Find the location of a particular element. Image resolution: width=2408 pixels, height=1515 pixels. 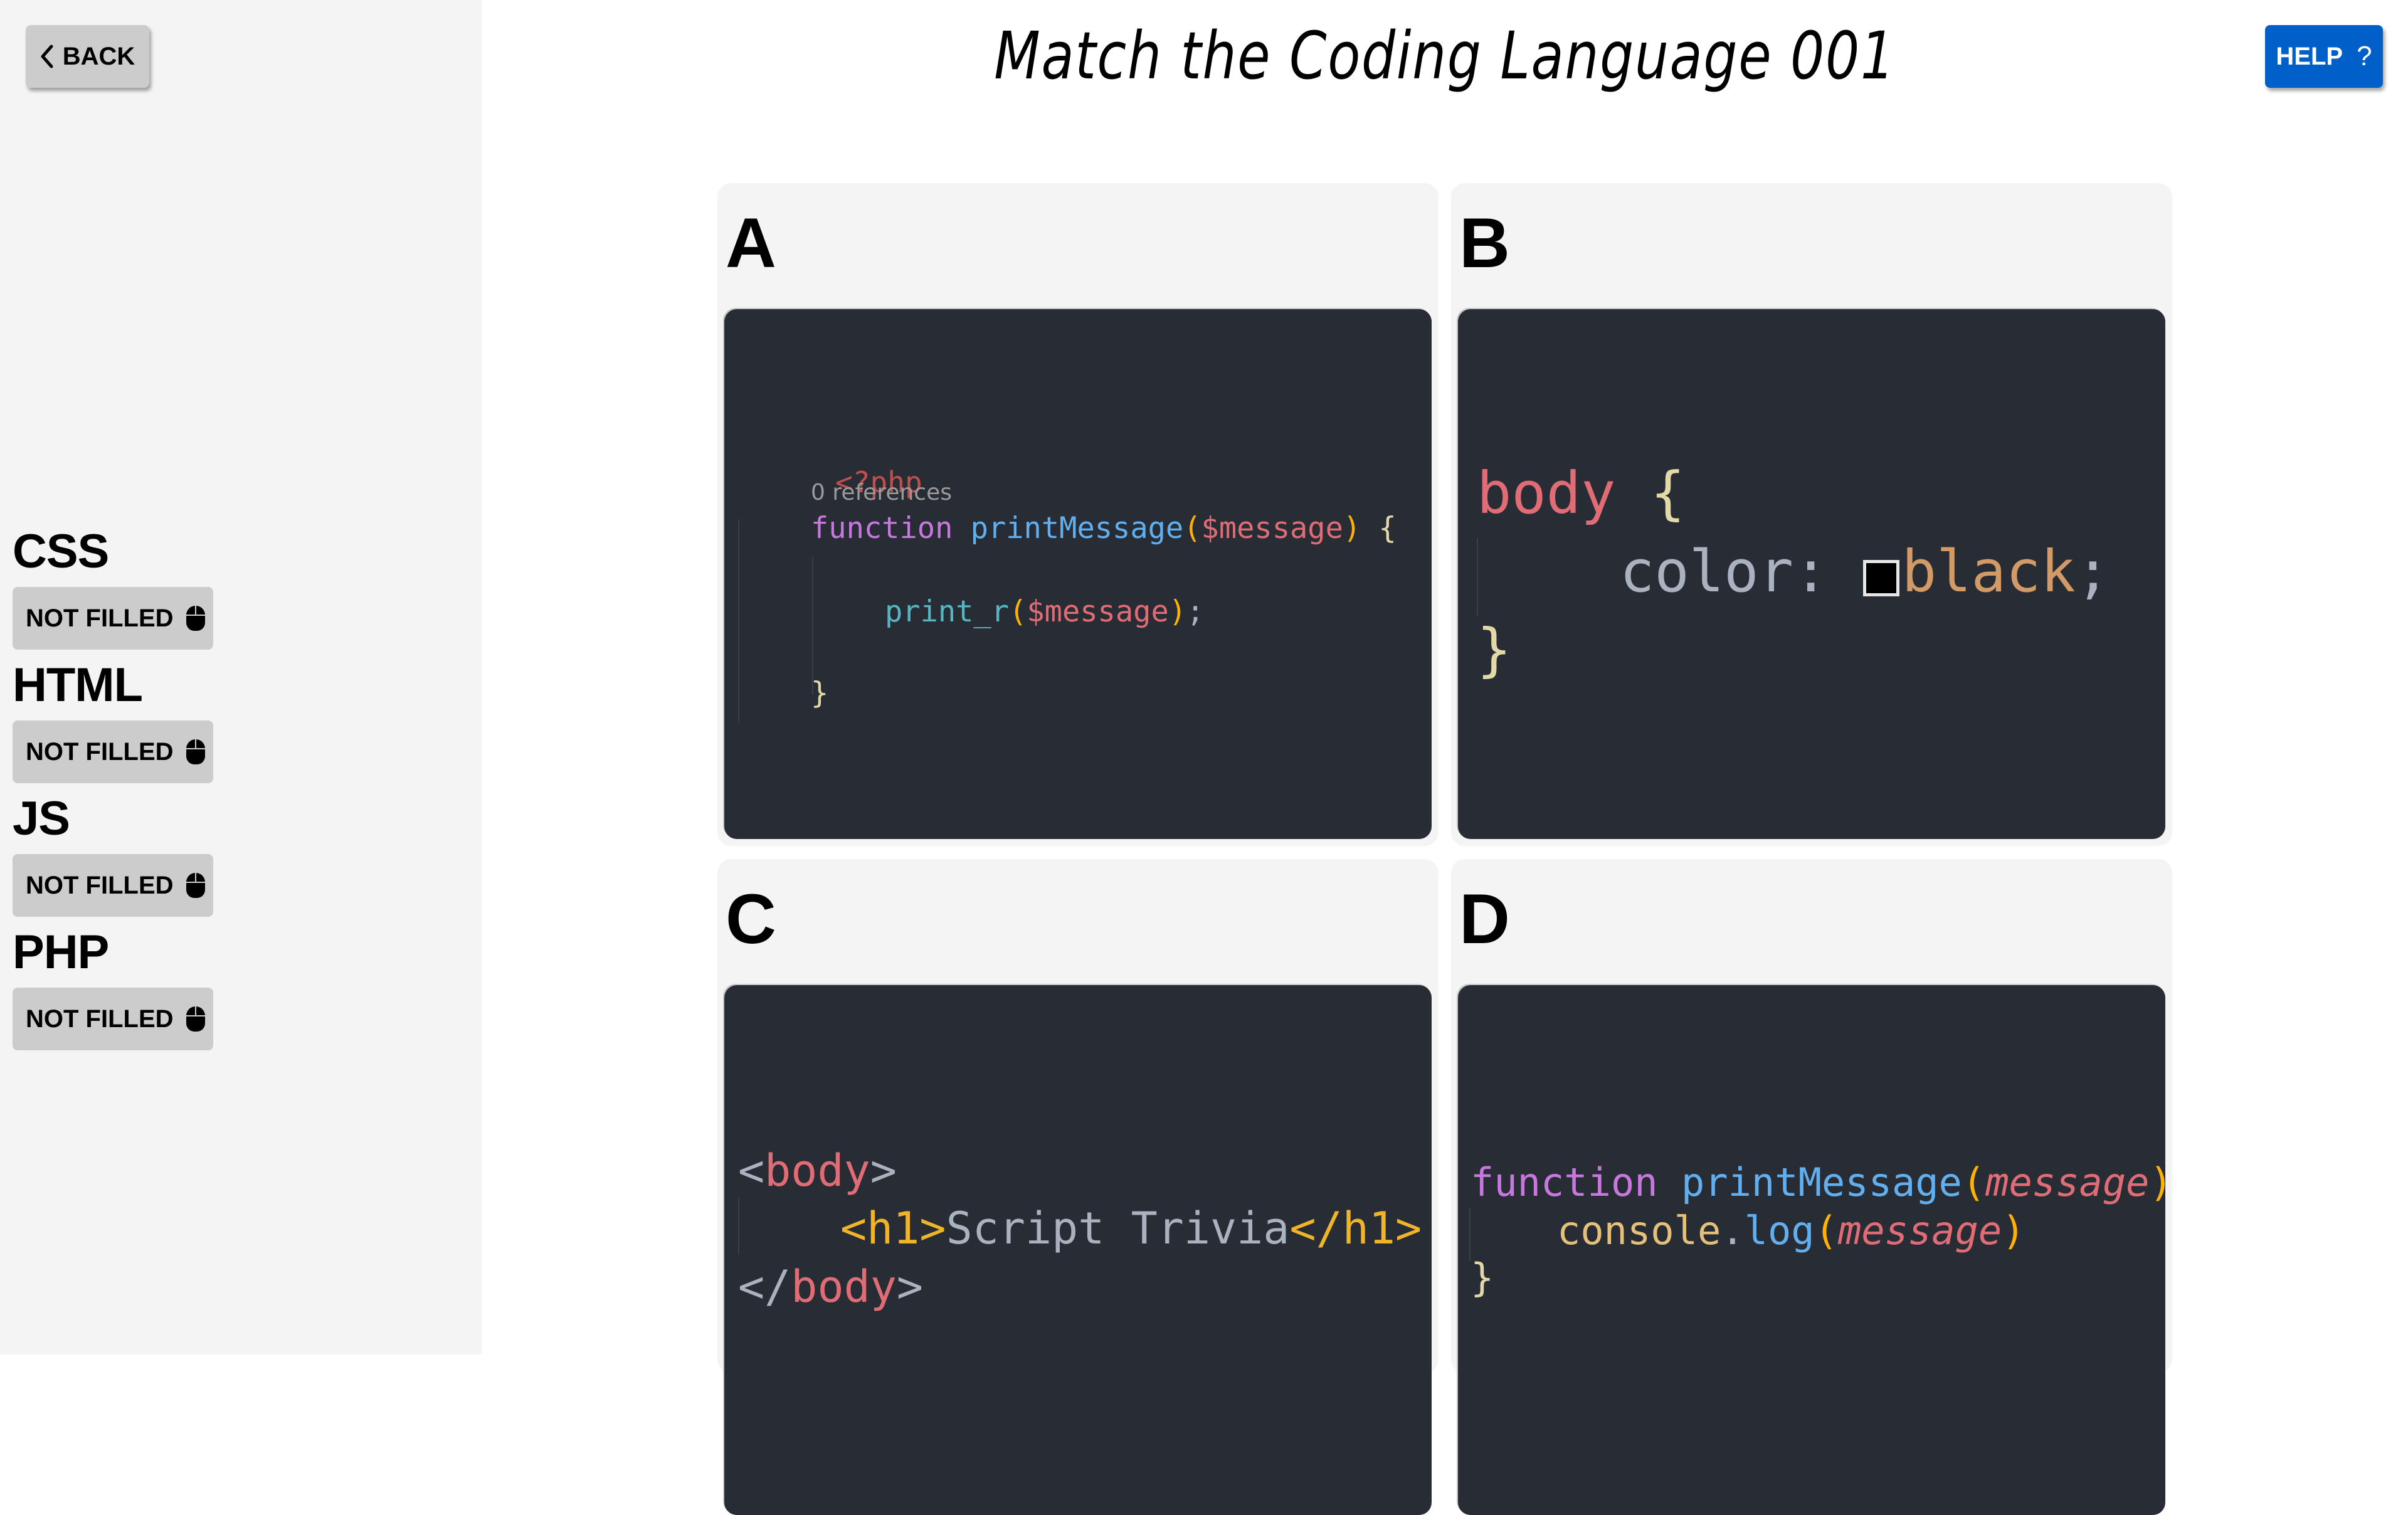

code-line: color: black; is located at coordinates (1865, 571).